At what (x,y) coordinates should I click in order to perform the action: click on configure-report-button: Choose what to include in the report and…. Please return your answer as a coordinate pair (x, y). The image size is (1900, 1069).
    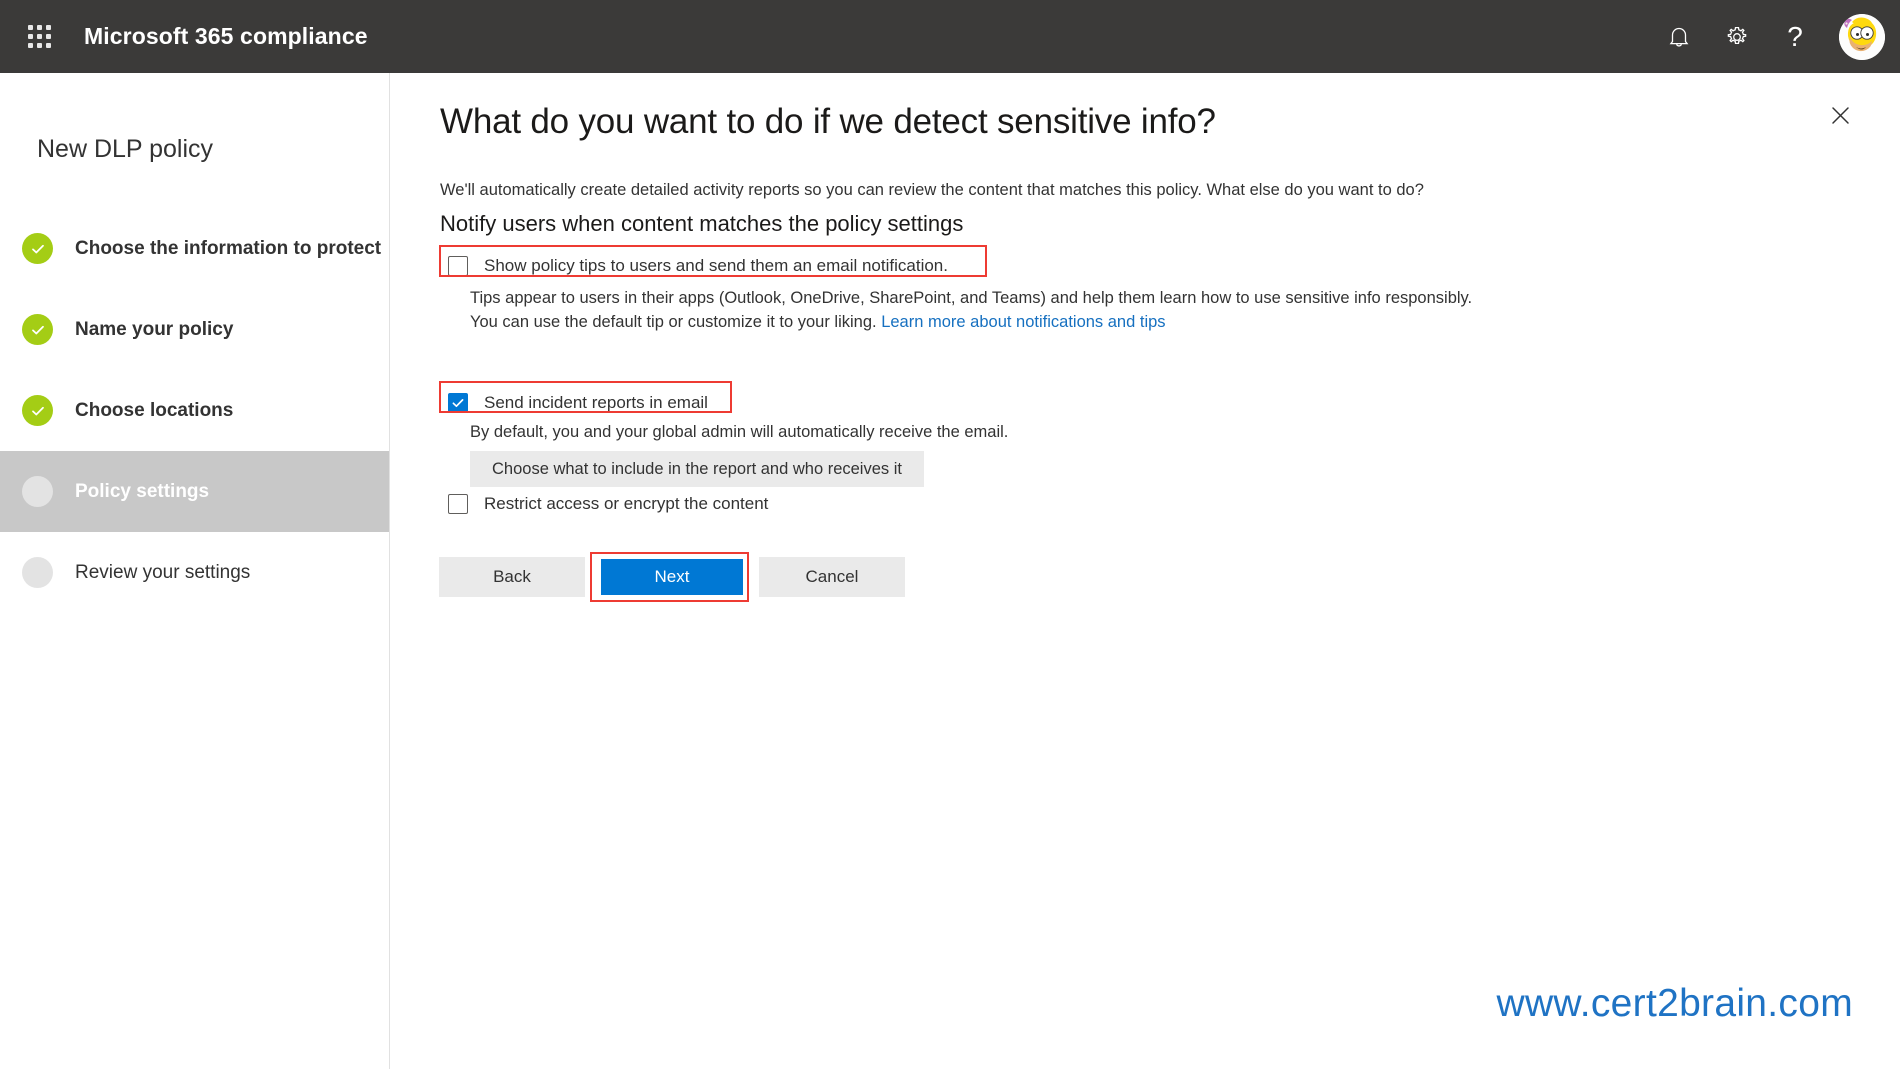
    Looking at the image, I should click on (697, 469).